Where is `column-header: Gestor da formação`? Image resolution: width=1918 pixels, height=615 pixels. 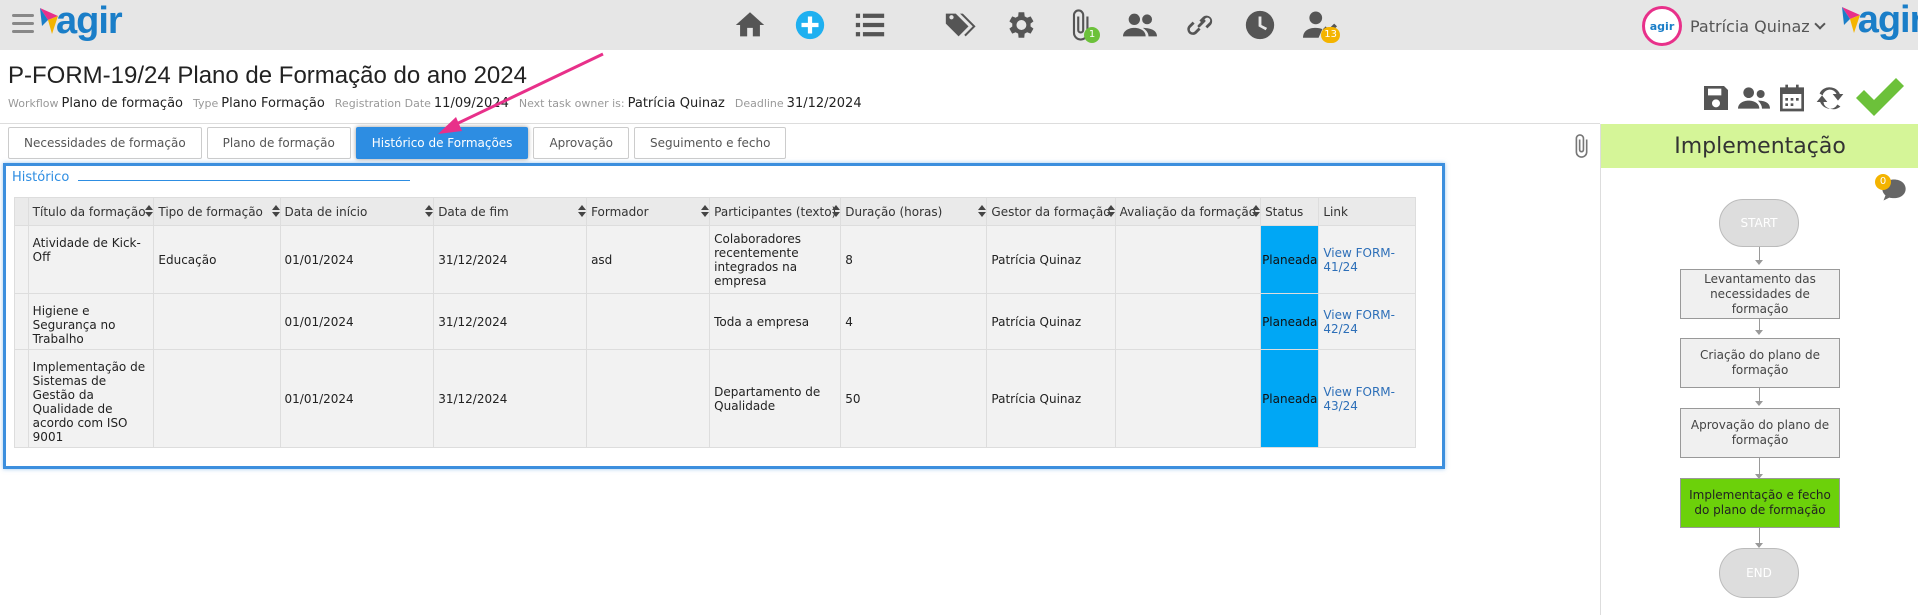 column-header: Gestor da formação is located at coordinates (1051, 211).